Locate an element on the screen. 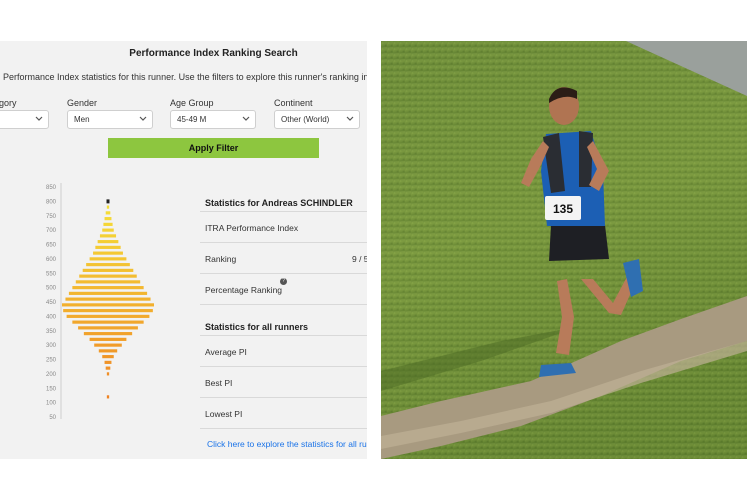 The image size is (747, 500). continent-select: Other (World) is located at coordinates (317, 119).